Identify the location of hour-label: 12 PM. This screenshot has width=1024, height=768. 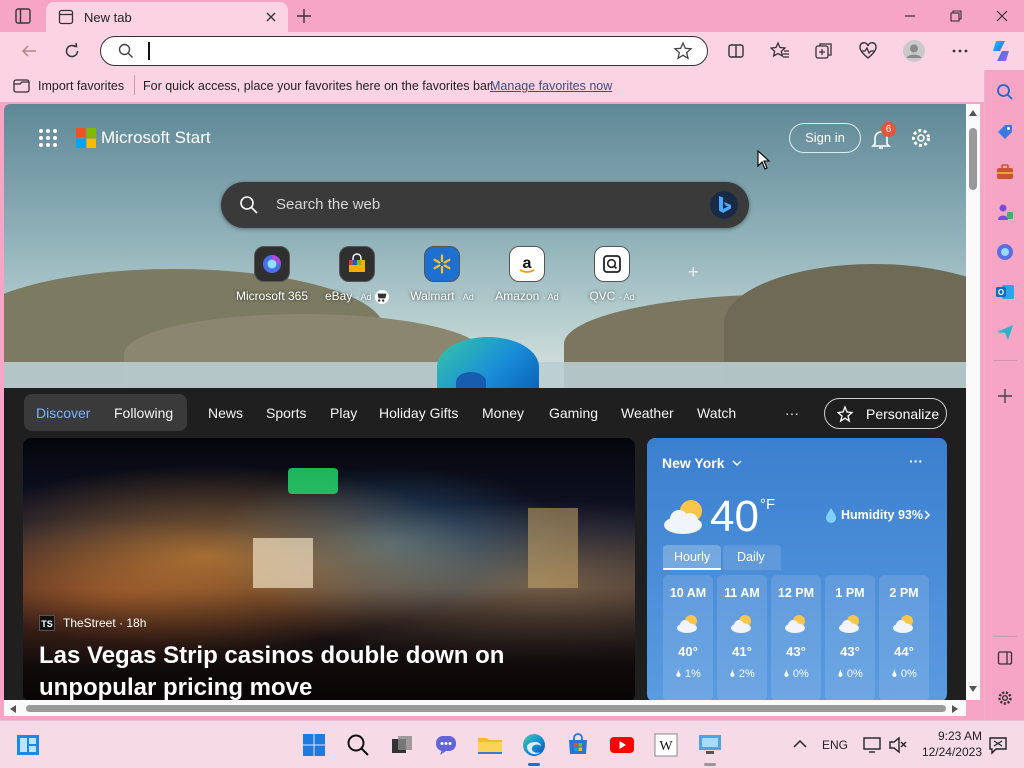
(796, 593).